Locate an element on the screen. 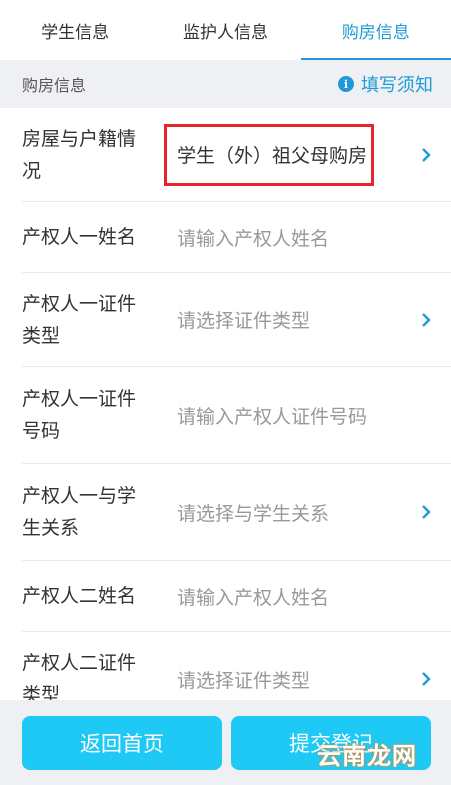 This screenshot has width=451, height=785. owner1-relation-select: 请选择与学生关系 is located at coordinates (298, 512).